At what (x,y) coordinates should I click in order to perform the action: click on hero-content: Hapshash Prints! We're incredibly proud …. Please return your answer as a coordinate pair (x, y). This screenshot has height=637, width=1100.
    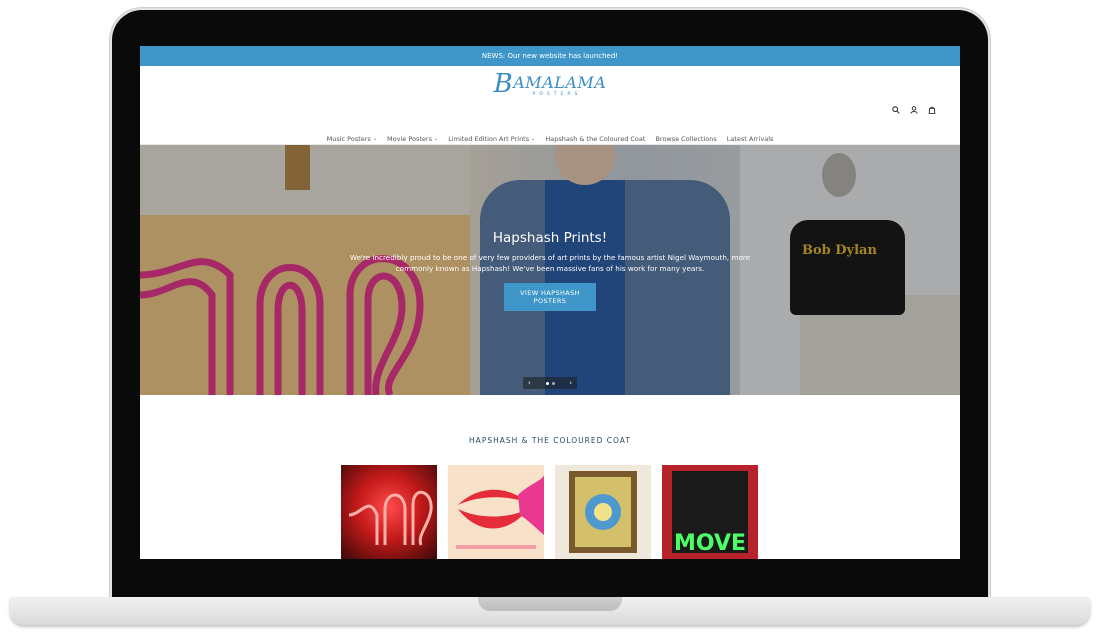
    Looking at the image, I should click on (550, 270).